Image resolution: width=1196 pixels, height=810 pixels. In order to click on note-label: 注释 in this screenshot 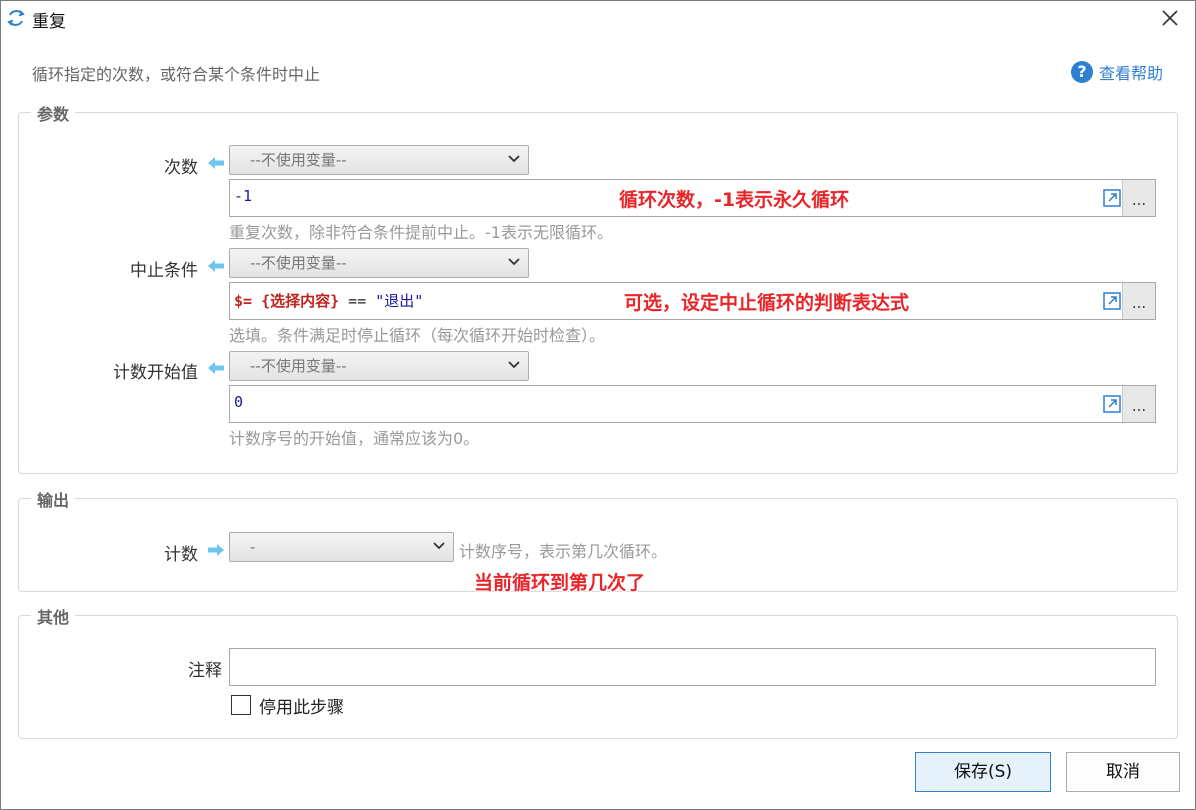, I will do `click(205, 671)`.